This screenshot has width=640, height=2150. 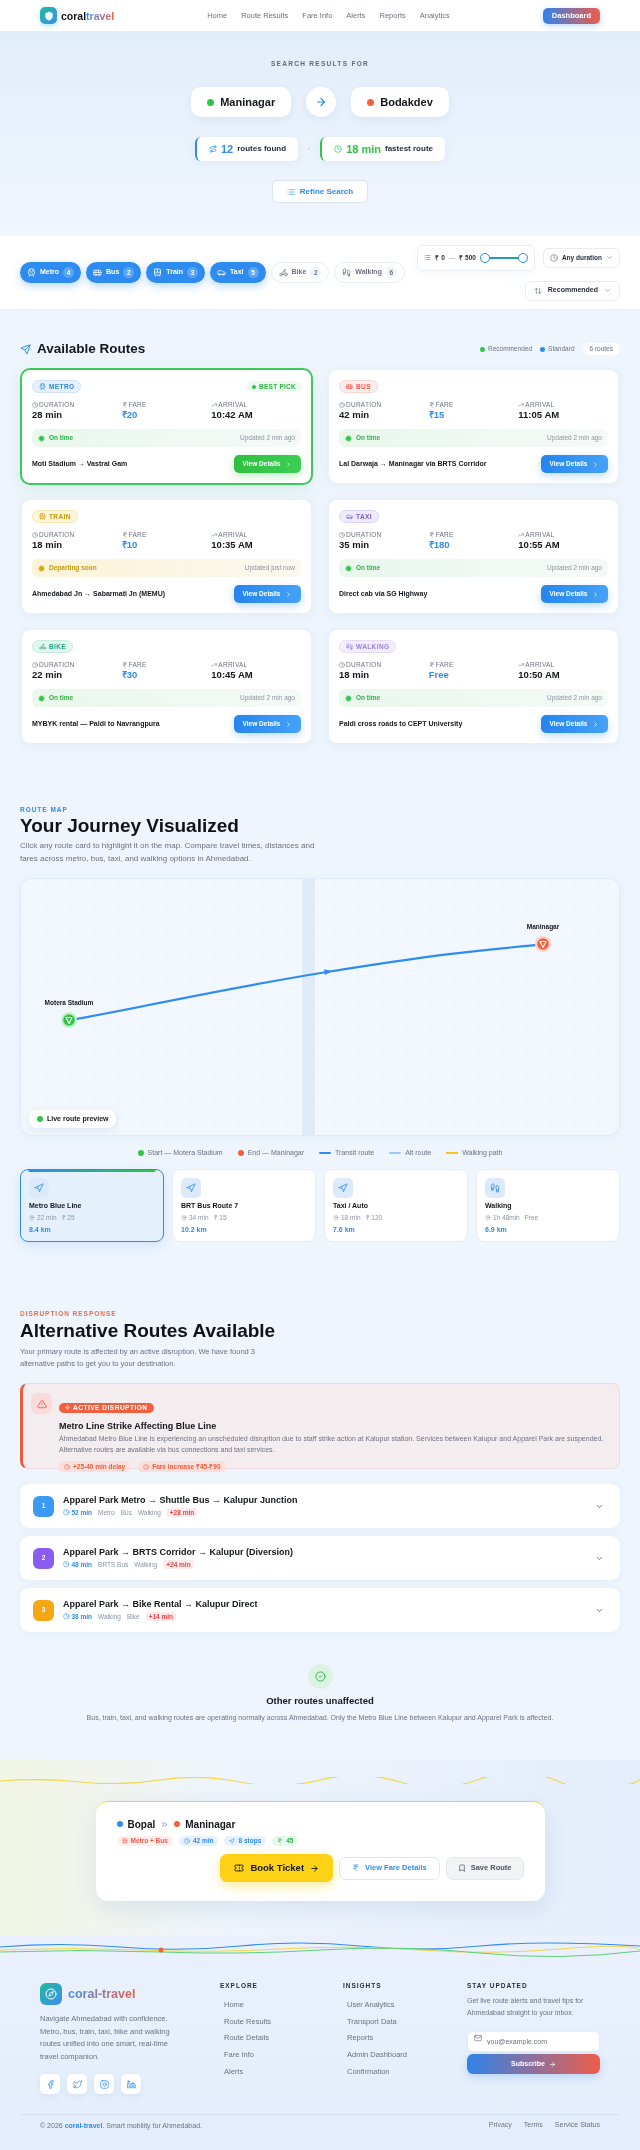 What do you see at coordinates (50, 2084) in the screenshot?
I see `facebook-icon` at bounding box center [50, 2084].